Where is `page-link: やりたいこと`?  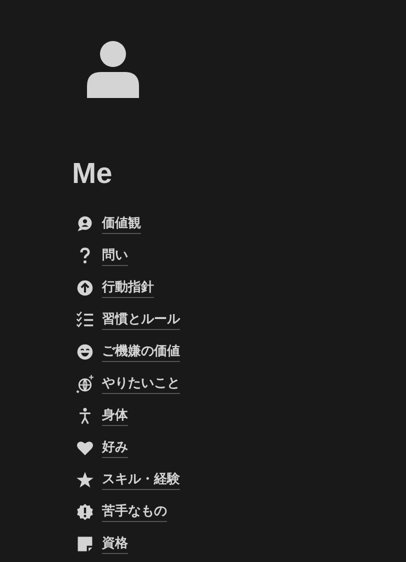
page-link: やりたいこと is located at coordinates (141, 384).